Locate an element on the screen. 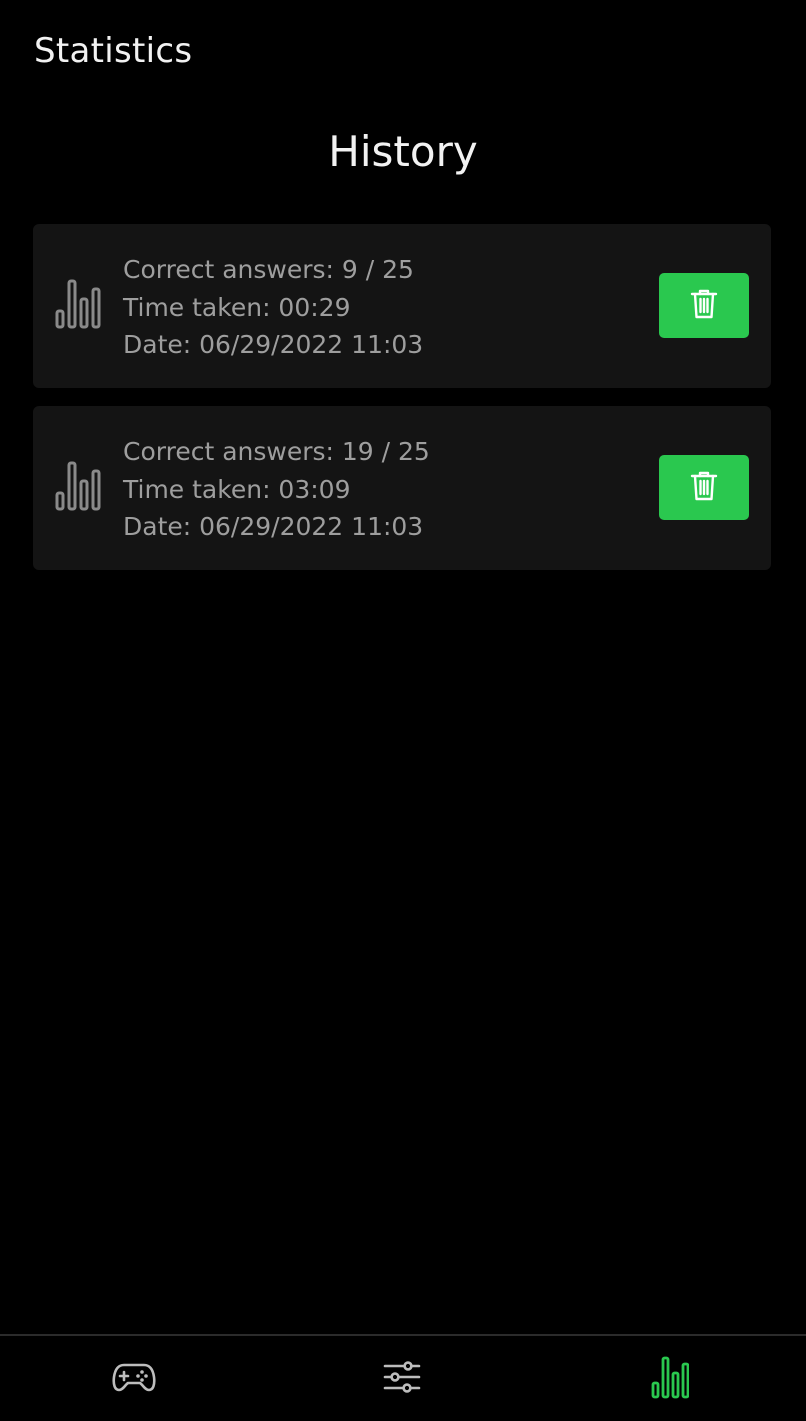 The image size is (806, 1421). nav-tab-statistics is located at coordinates (670, 1378).